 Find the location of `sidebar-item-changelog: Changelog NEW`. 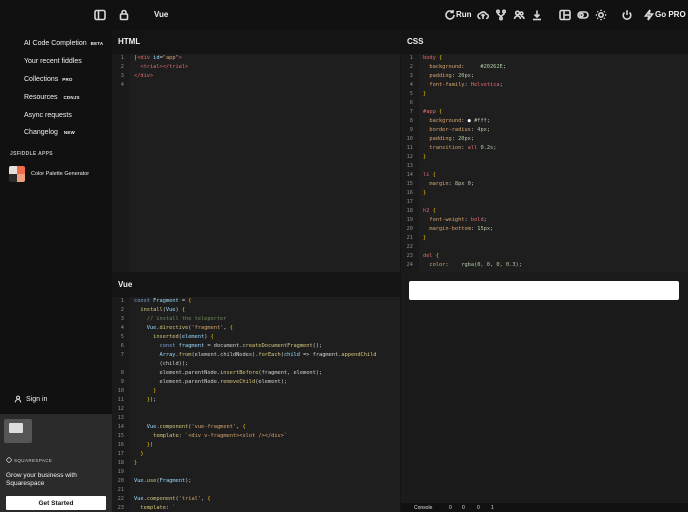

sidebar-item-changelog: Changelog NEW is located at coordinates (49, 132).